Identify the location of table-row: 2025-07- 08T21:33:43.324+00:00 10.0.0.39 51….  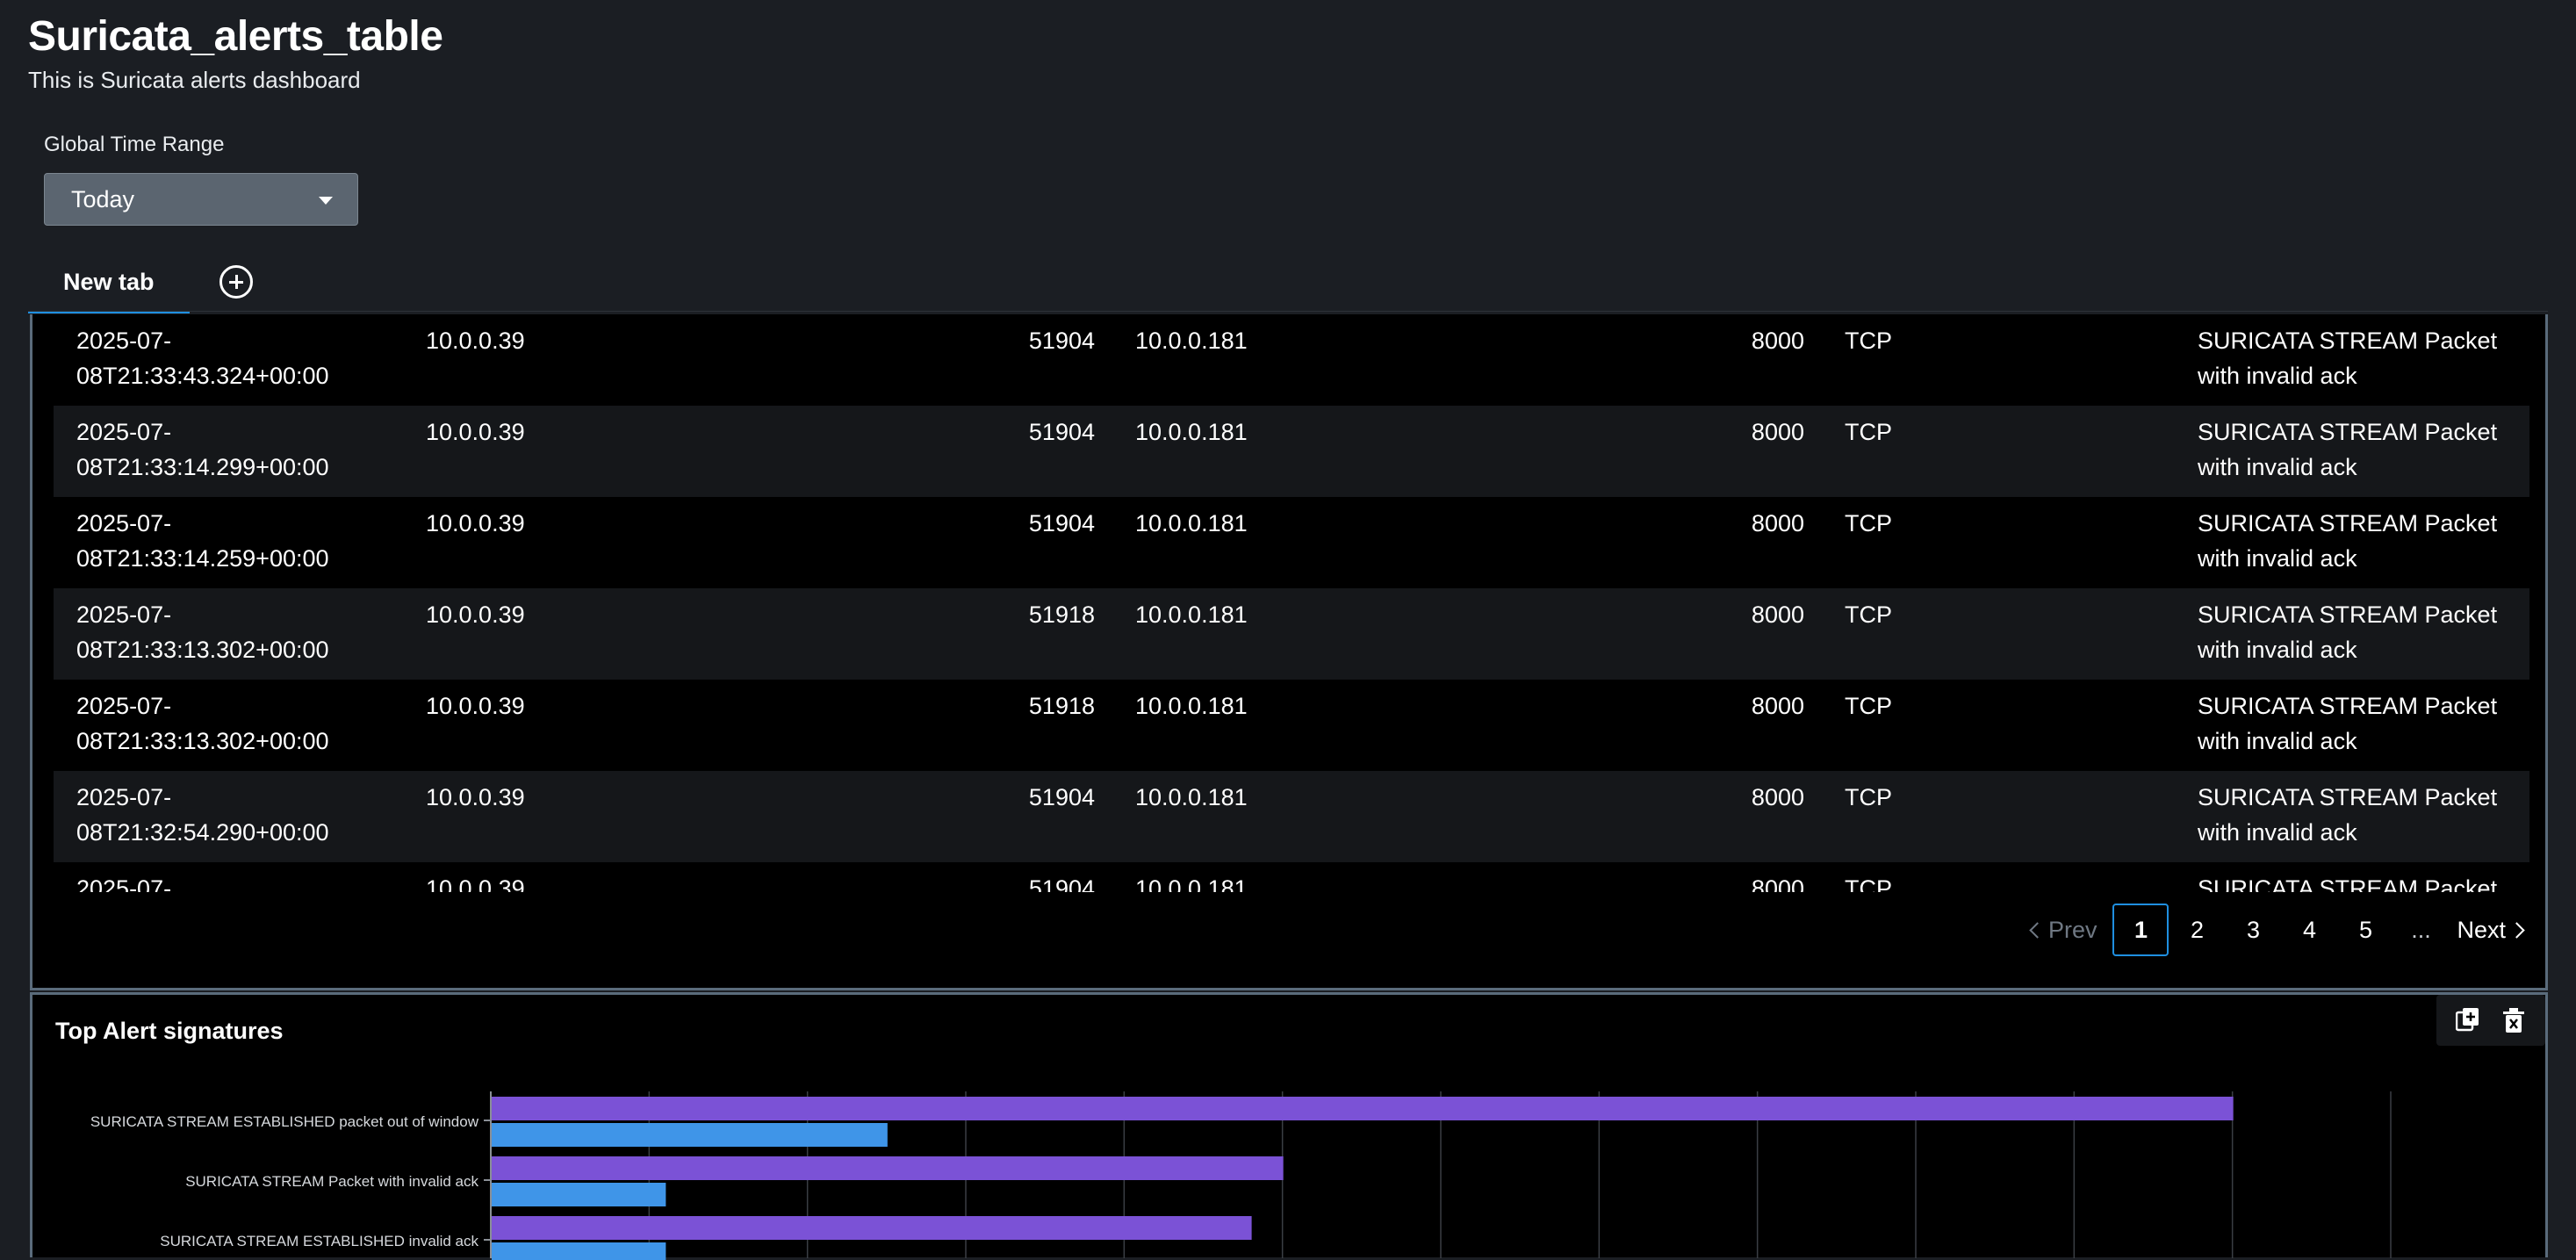
(1291, 360).